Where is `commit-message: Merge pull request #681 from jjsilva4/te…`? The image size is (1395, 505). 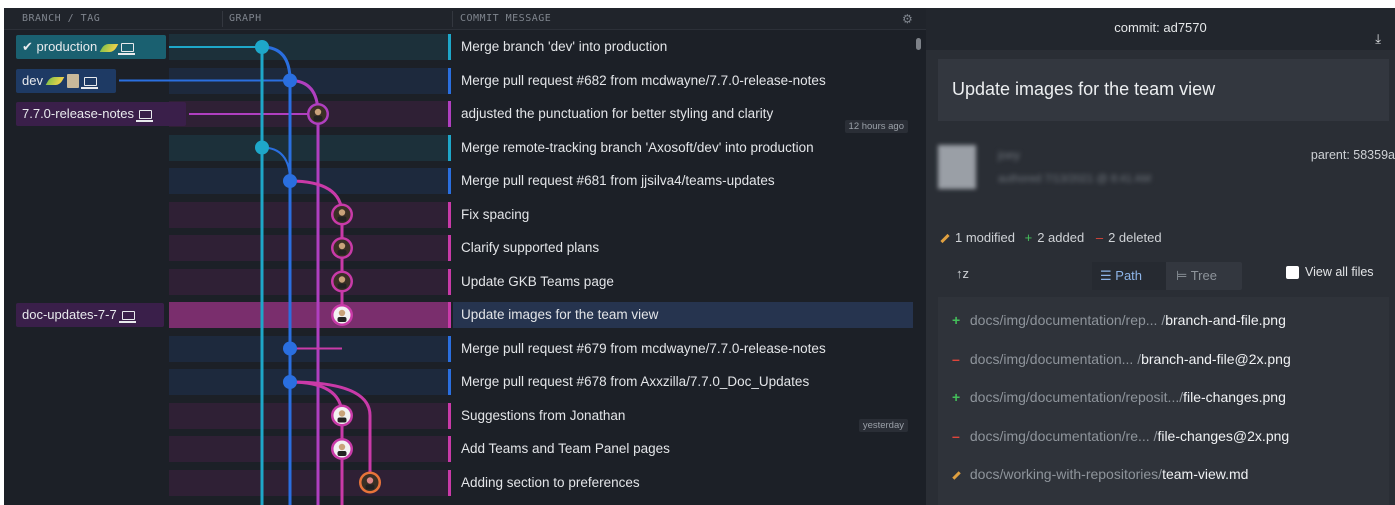 commit-message: Merge pull request #681 from jjsilva4/te… is located at coordinates (683, 181).